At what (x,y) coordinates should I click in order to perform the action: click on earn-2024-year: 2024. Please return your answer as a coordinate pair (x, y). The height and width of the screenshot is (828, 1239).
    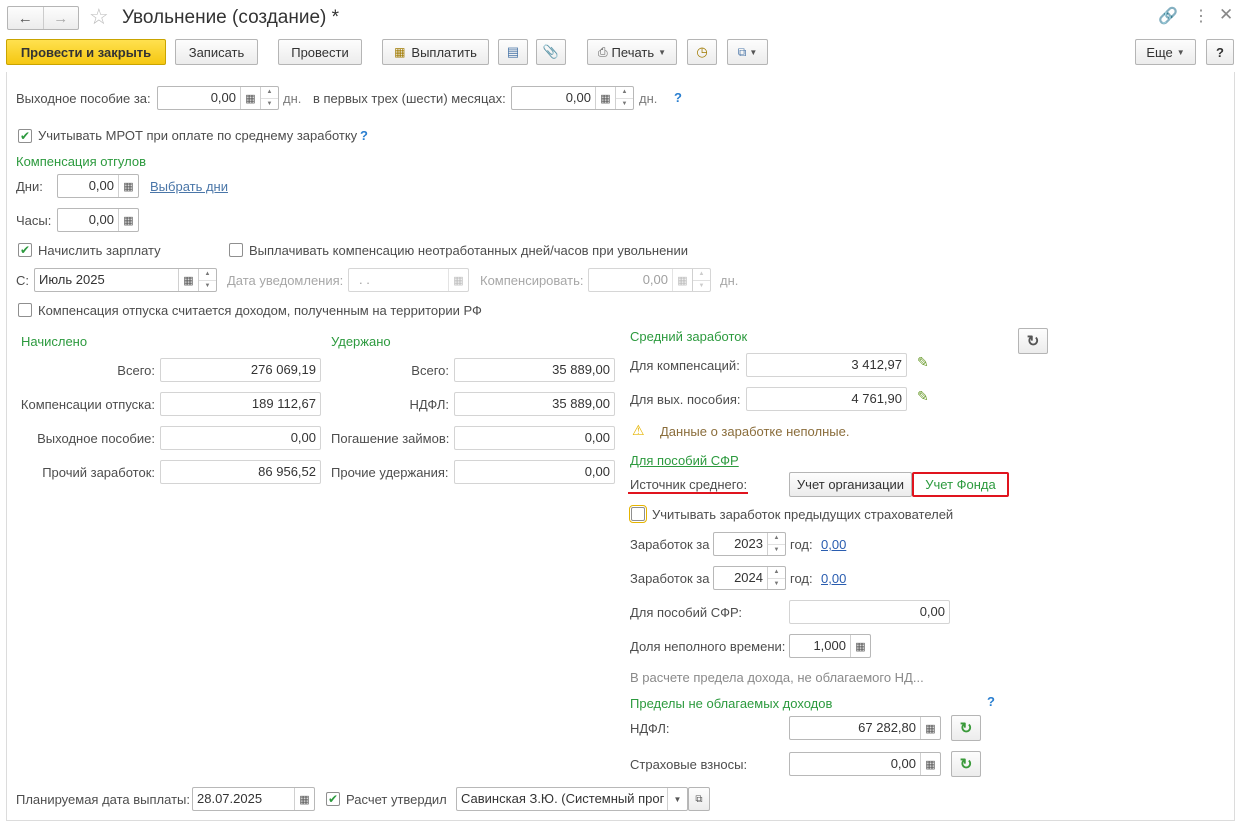
    Looking at the image, I should click on (748, 577).